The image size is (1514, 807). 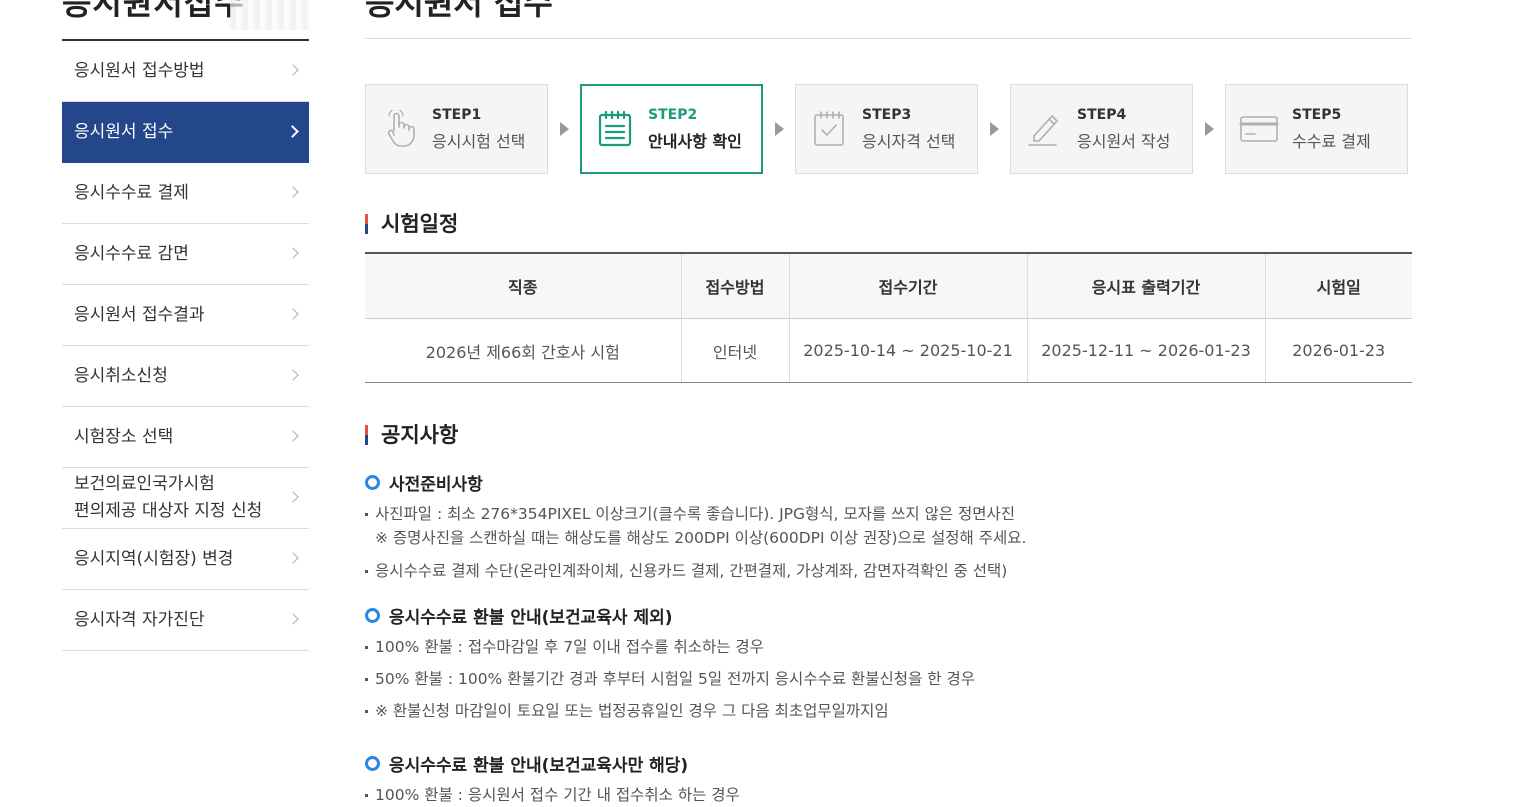 What do you see at coordinates (457, 114) in the screenshot?
I see `step-number: STEP1` at bounding box center [457, 114].